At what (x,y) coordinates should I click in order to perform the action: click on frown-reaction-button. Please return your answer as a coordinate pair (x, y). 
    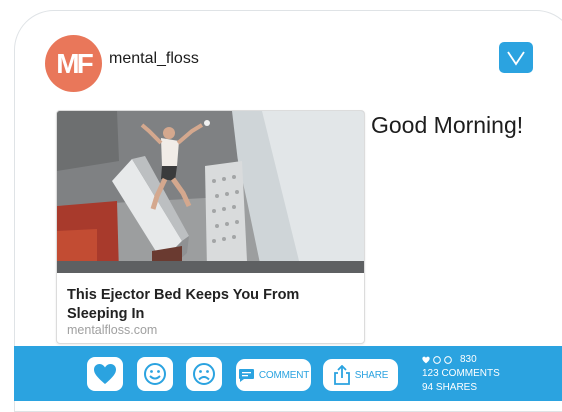
    Looking at the image, I should click on (204, 374).